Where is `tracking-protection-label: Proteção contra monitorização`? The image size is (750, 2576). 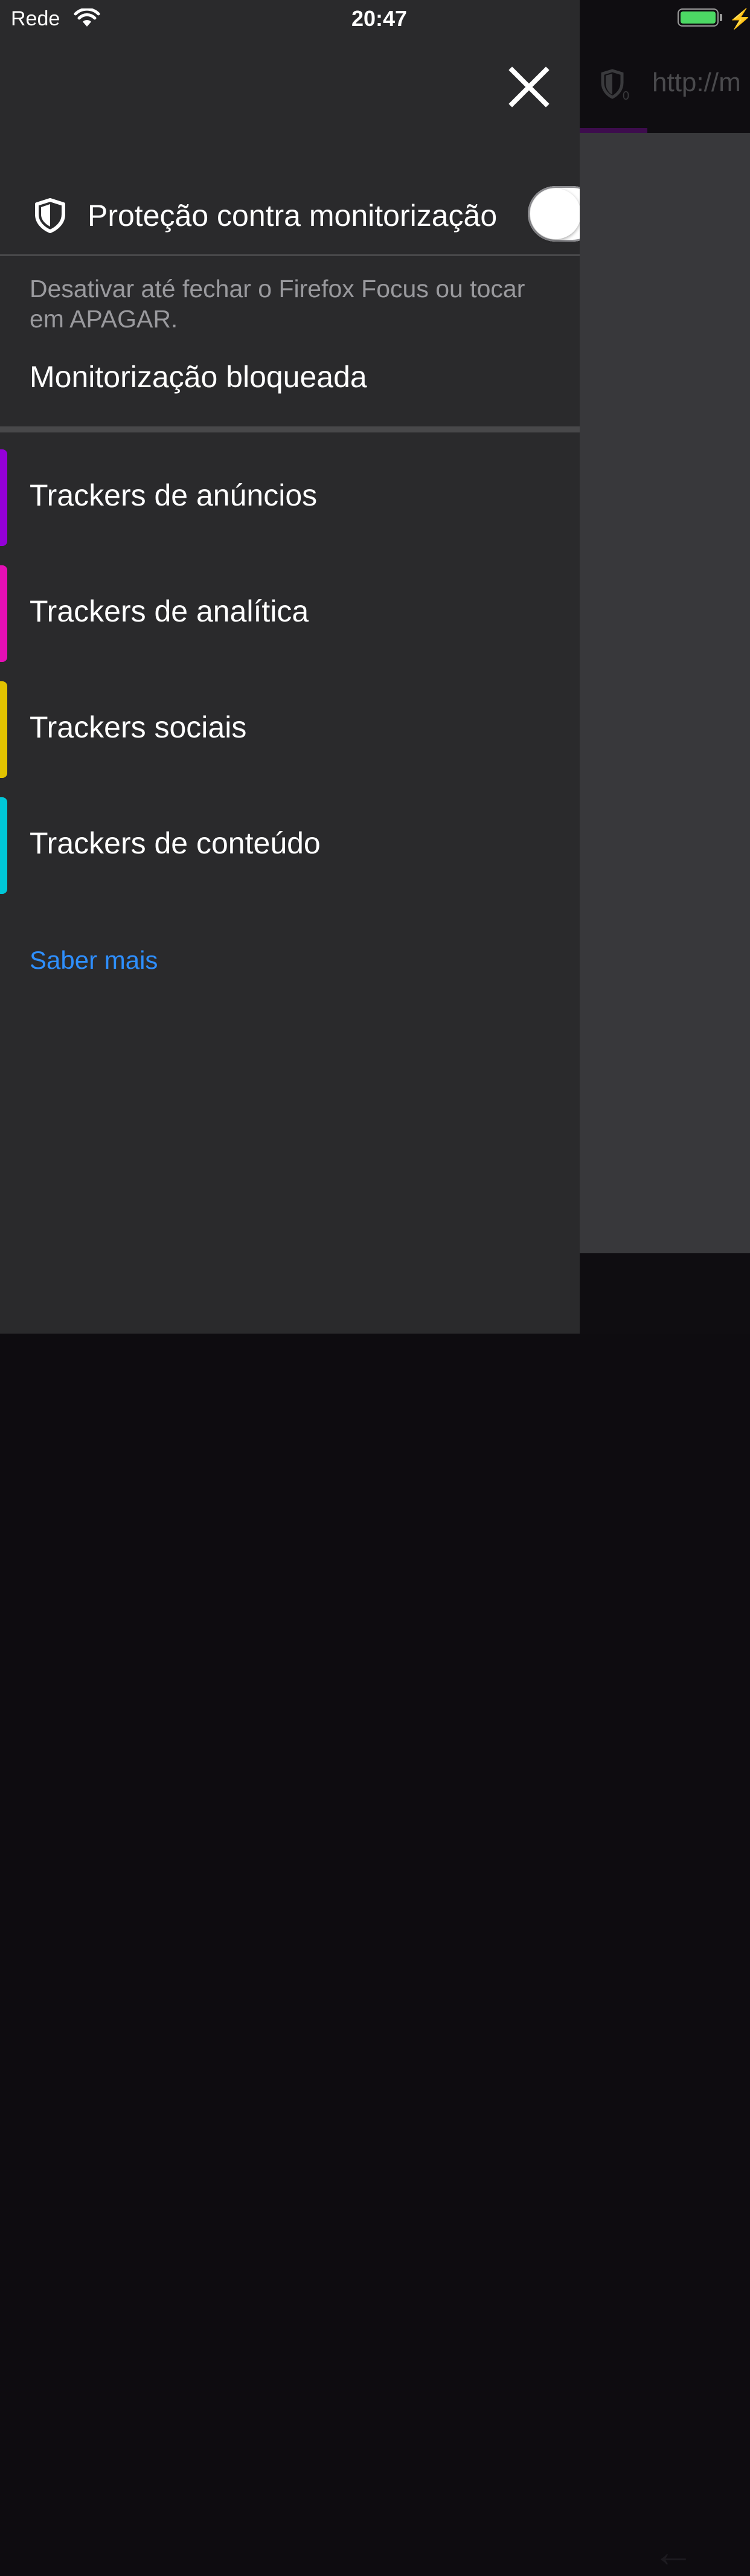 tracking-protection-label: Proteção contra monitorização is located at coordinates (293, 216).